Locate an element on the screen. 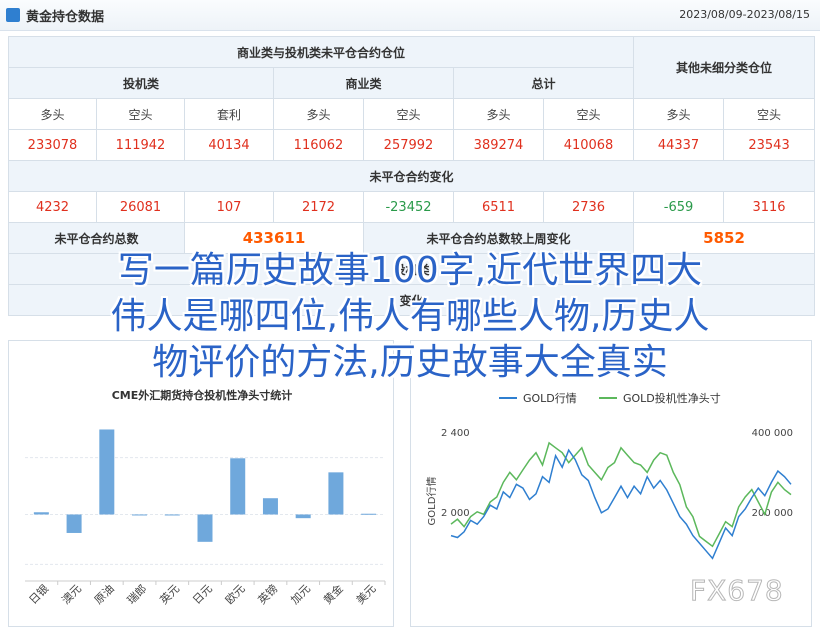 This screenshot has height=627, width=820. hidden-row-b: 变化 is located at coordinates (411, 300).